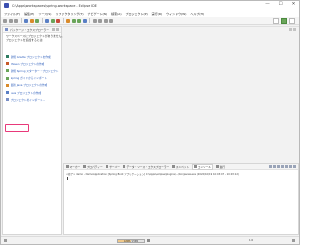 Image resolution: width=320 pixels, height=245 pixels. I want to click on progress-icon, so click(217, 166).